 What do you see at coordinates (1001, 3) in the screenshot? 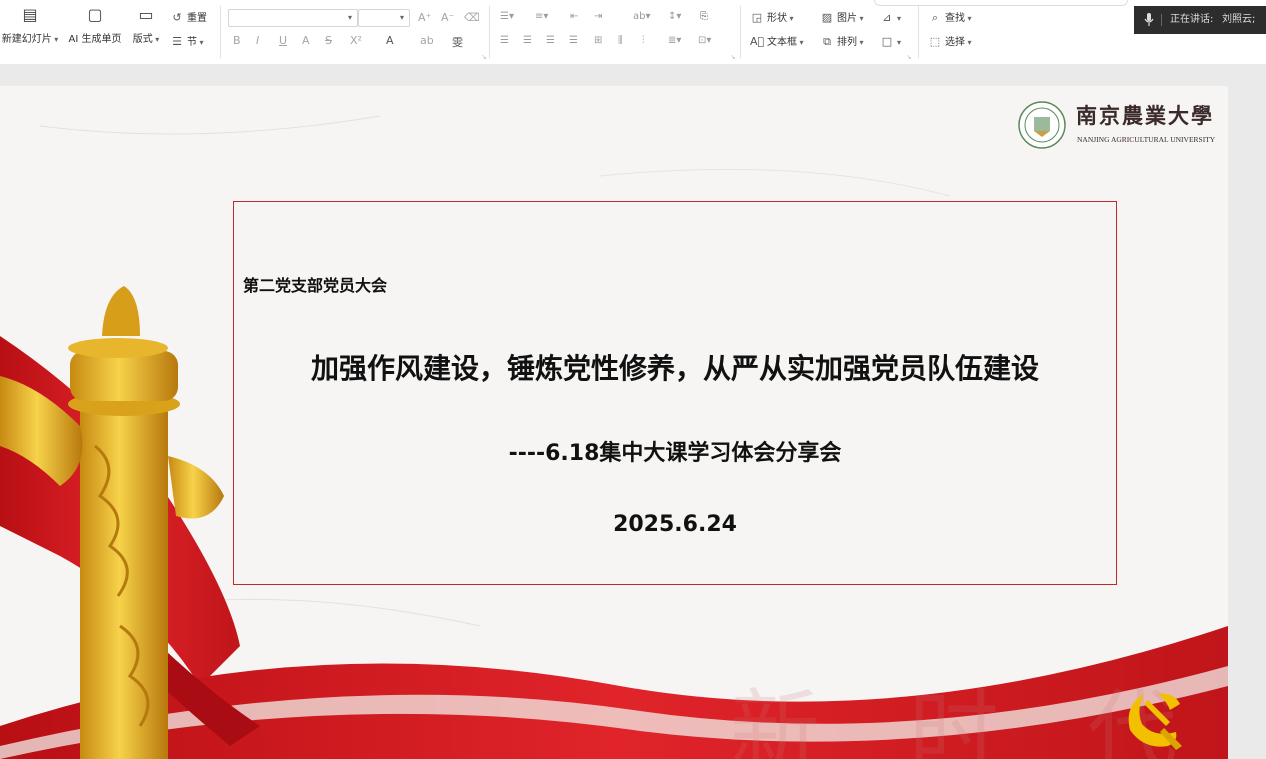
I see `notification-popup` at bounding box center [1001, 3].